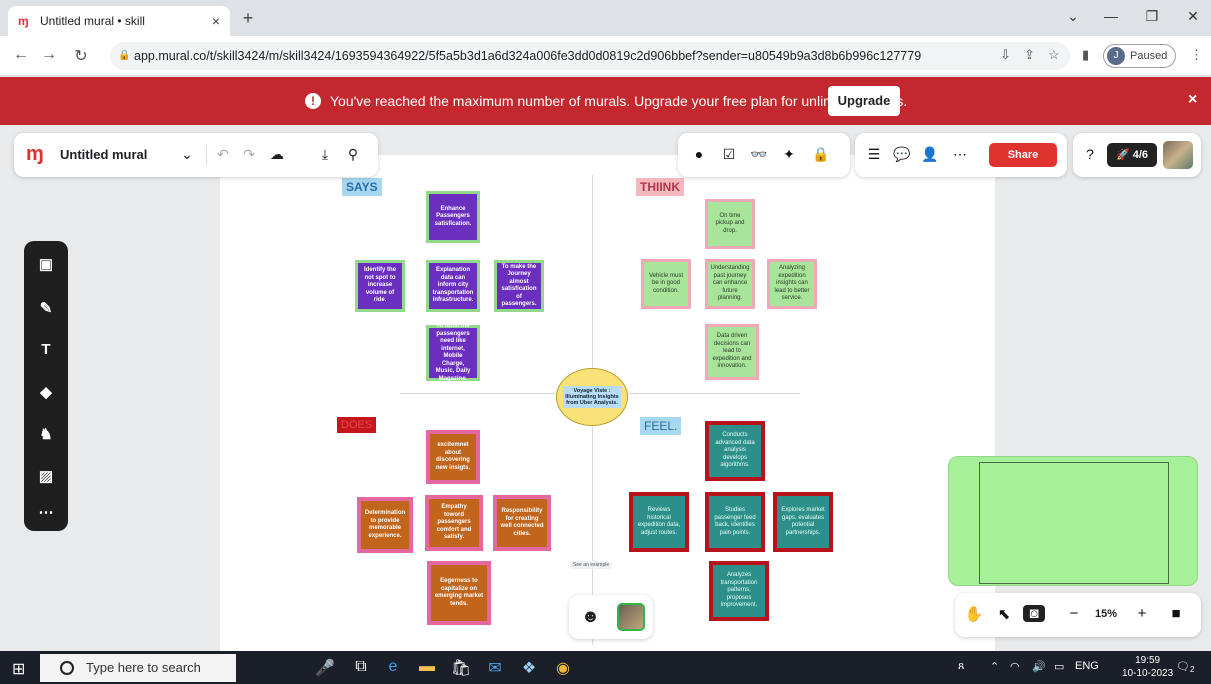 This screenshot has width=1211, height=684. I want to click on install-icon: ⇩, so click(1005, 55).